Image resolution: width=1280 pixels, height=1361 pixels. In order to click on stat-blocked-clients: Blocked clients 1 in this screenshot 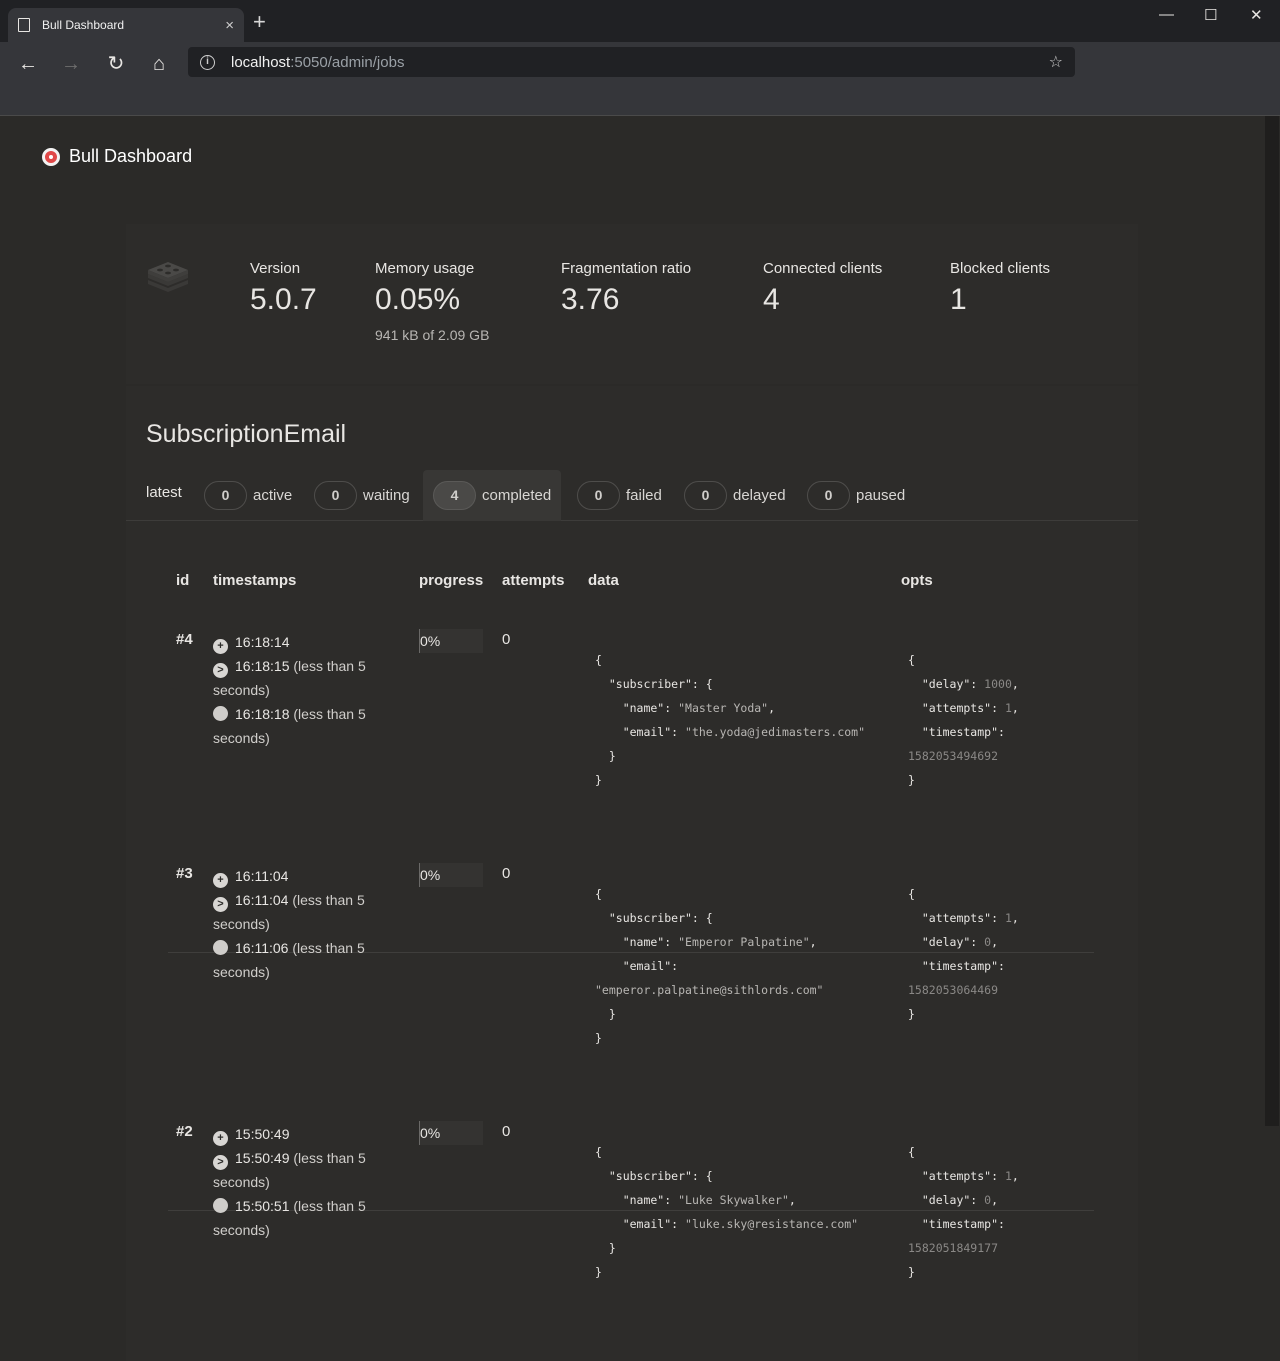, I will do `click(1000, 288)`.